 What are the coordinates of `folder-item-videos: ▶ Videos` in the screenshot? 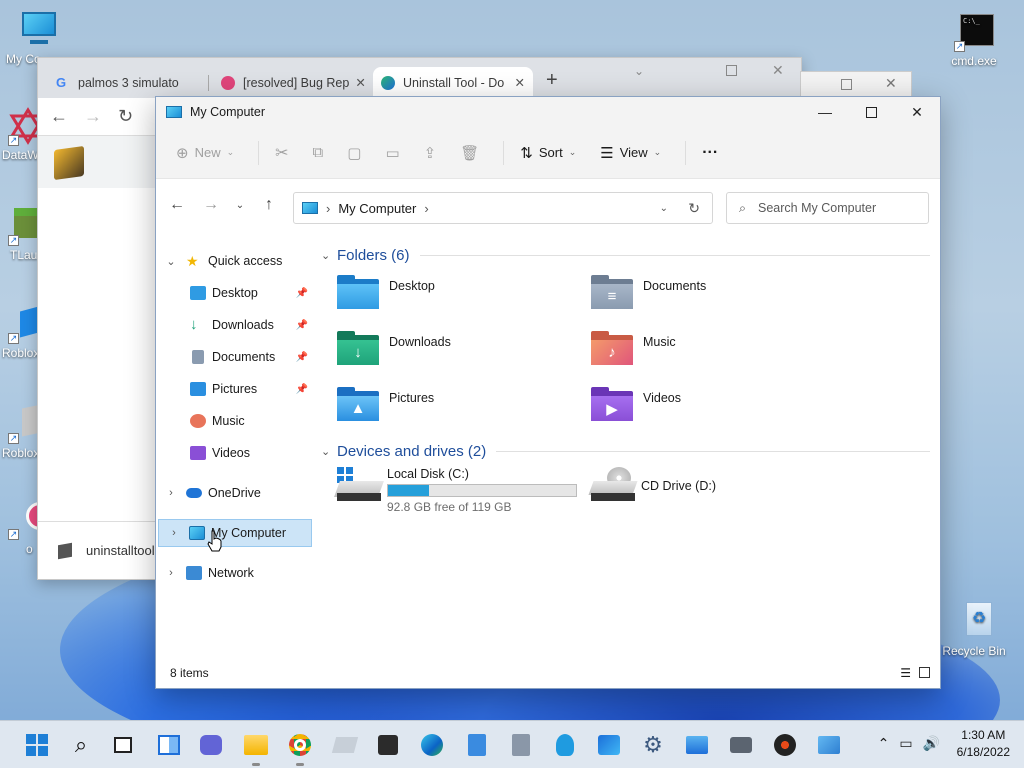 It's located at (711, 410).